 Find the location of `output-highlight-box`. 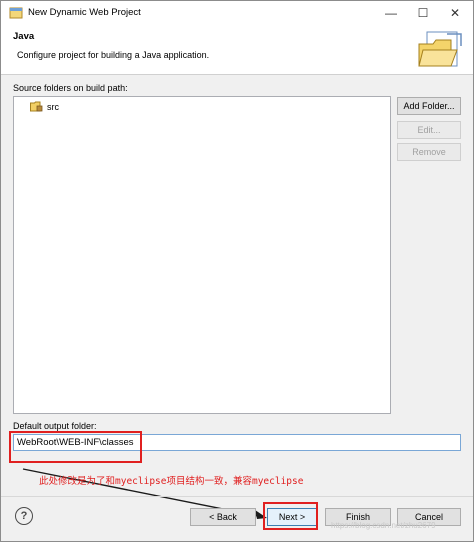

output-highlight-box is located at coordinates (75, 447).